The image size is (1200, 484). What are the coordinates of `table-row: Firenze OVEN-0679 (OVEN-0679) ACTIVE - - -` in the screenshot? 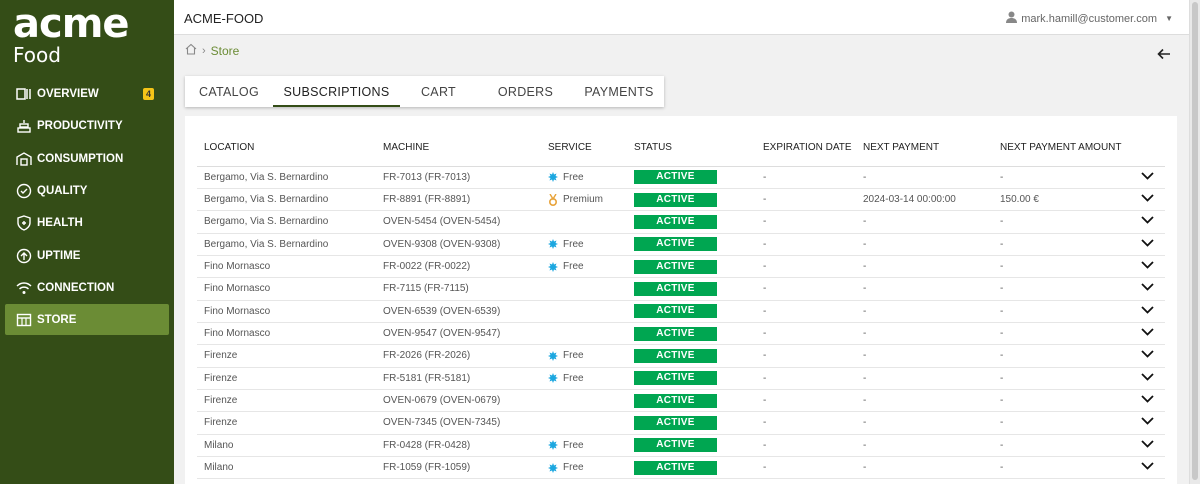 It's located at (681, 401).